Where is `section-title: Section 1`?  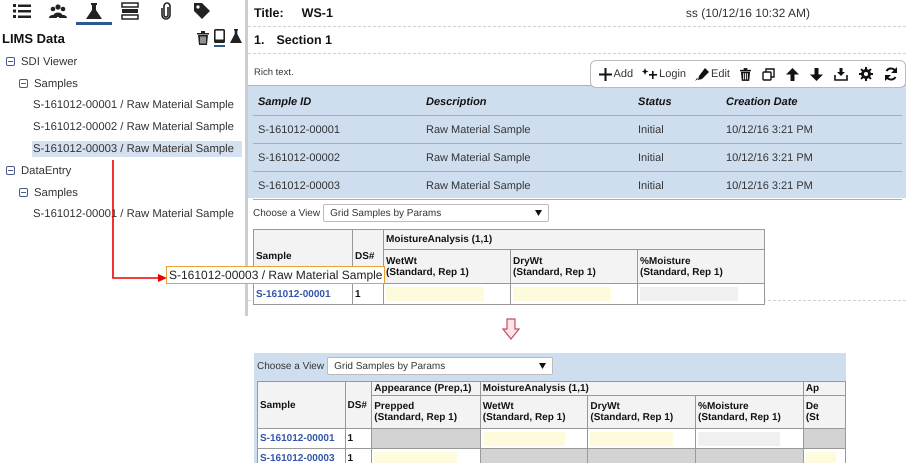
section-title: Section 1 is located at coordinates (304, 40).